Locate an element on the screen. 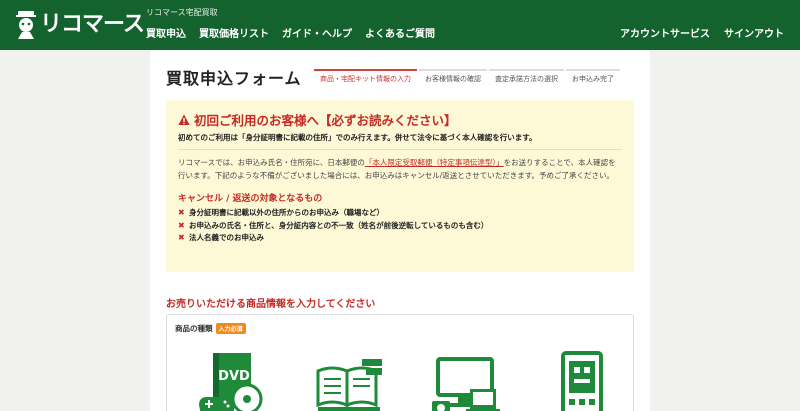  mascot-logo-icon is located at coordinates (26, 25).